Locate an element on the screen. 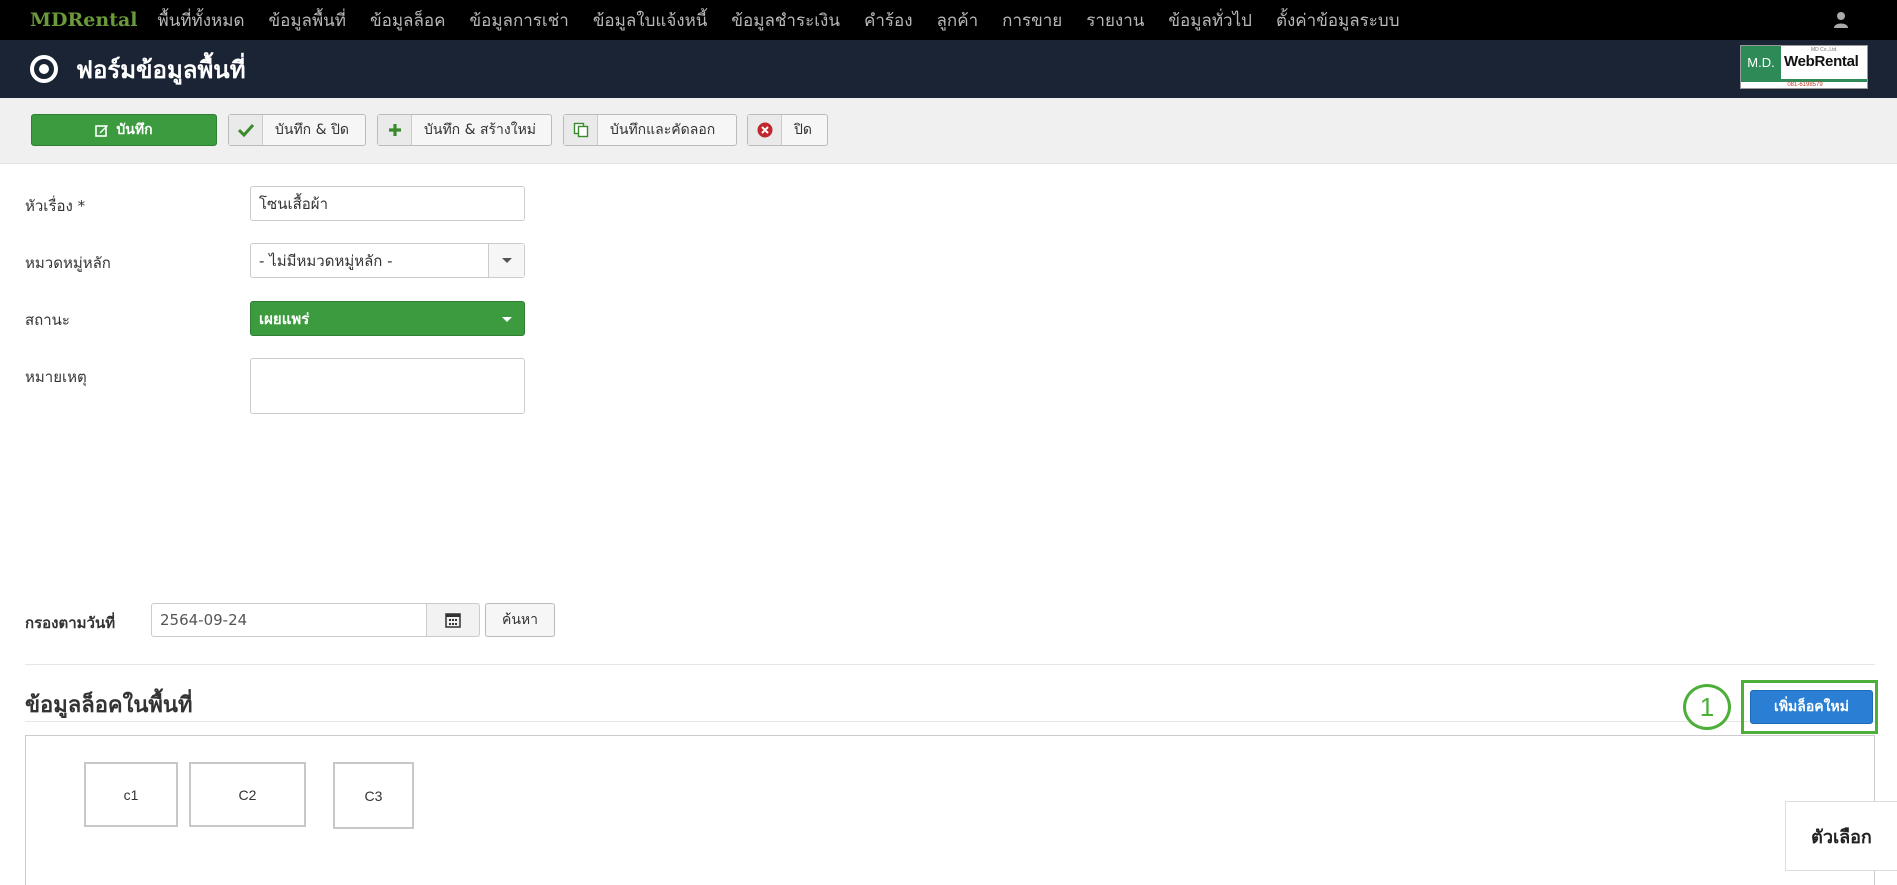 The image size is (1897, 885). webrental-logo: M.D. MD Co.,Ltd. WebRental 081-6198579 is located at coordinates (1804, 67).